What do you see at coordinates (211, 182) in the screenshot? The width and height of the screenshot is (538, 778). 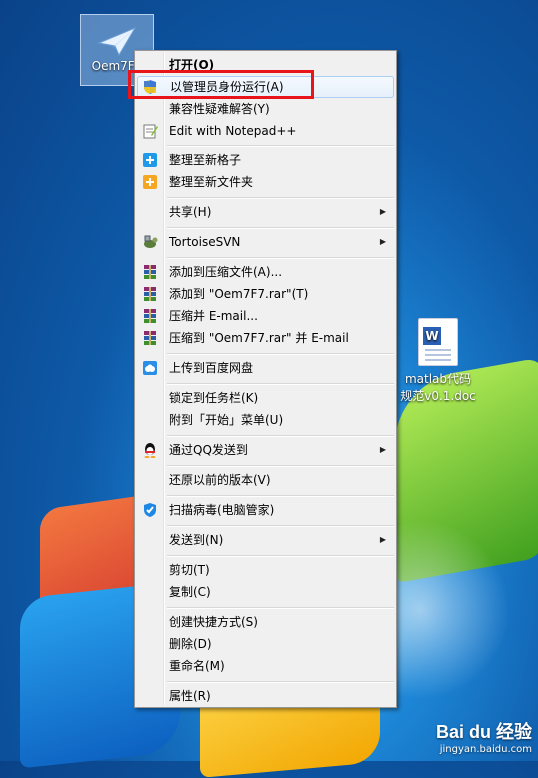 I see `menu-item-label: 整理至新文件夹` at bounding box center [211, 182].